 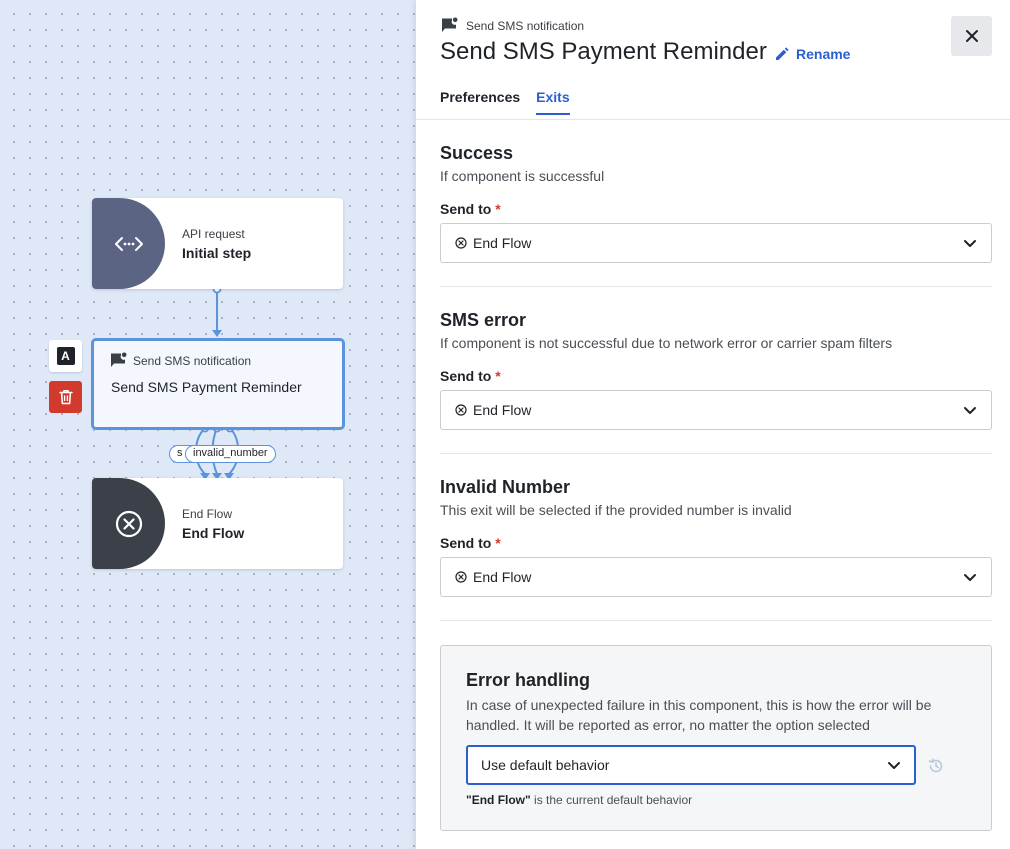 I want to click on rename-label: Rename, so click(x=823, y=54).